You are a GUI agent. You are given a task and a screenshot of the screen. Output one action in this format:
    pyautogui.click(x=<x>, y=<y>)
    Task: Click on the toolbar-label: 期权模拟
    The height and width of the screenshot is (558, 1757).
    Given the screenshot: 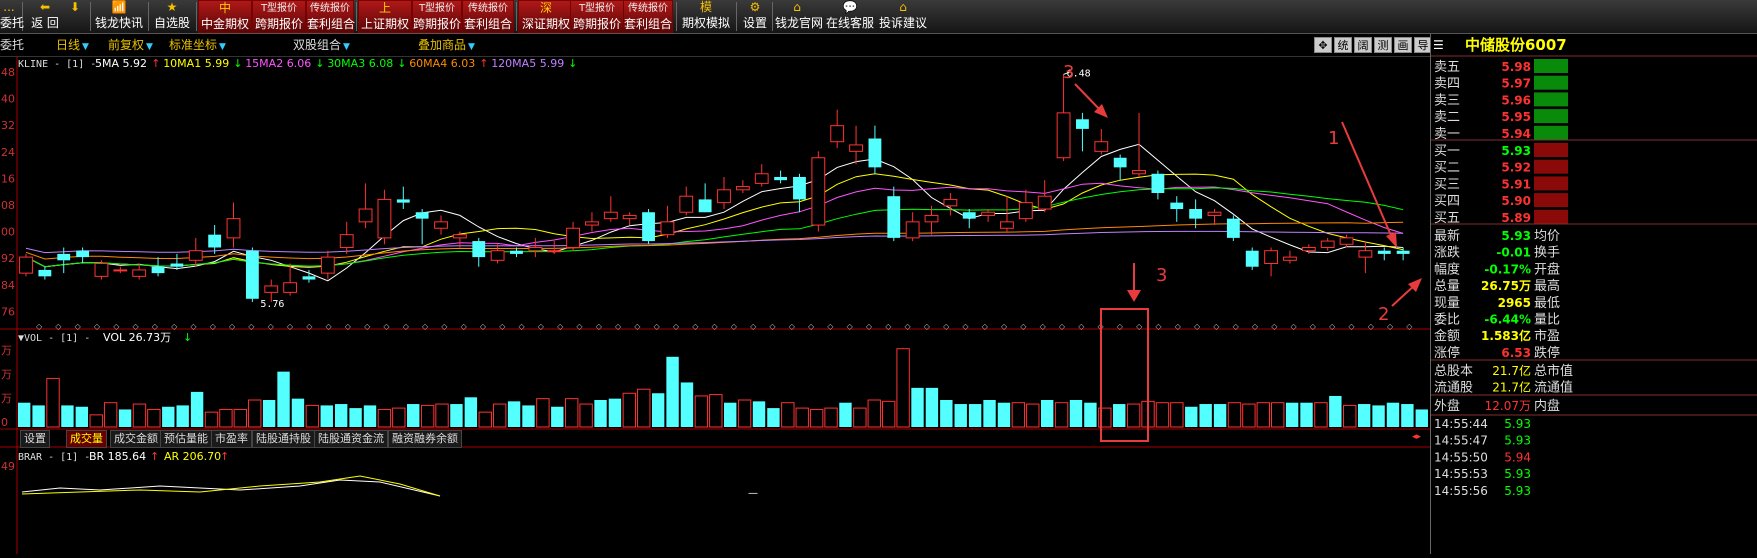 What is the action you would take?
    pyautogui.click(x=705, y=23)
    